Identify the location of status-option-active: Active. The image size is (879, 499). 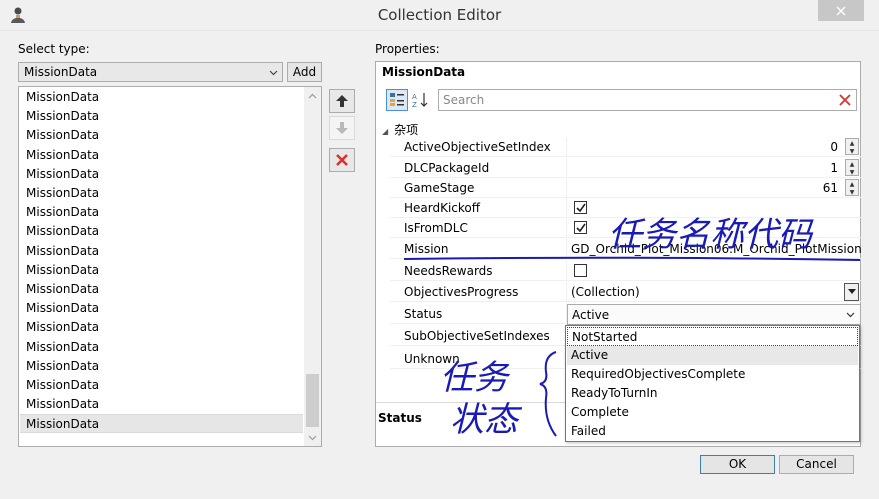
(712, 355).